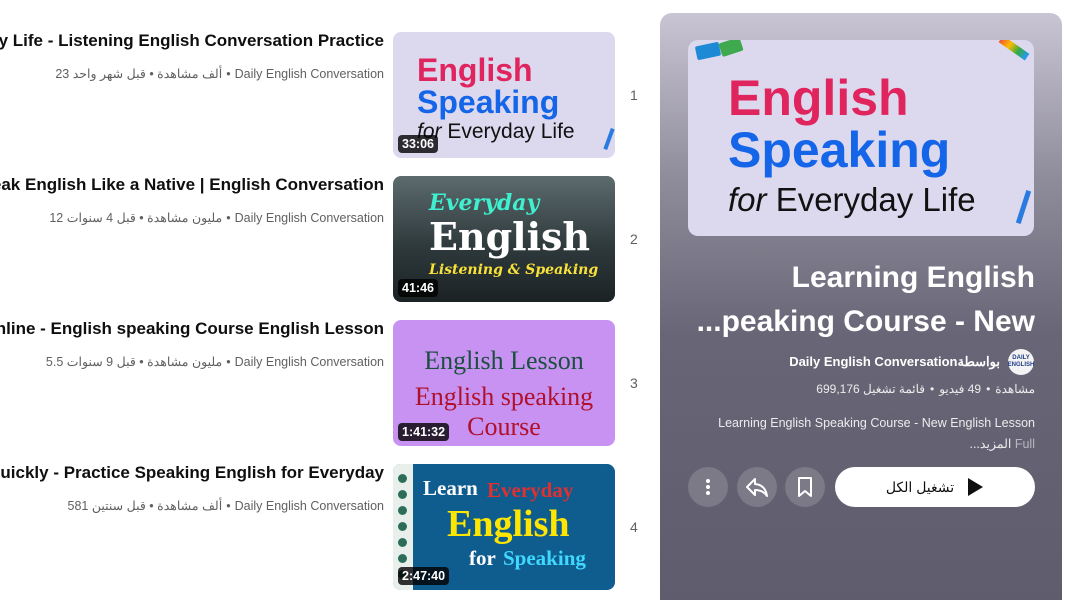 This screenshot has width=1080, height=600. I want to click on share-icon, so click(757, 487).